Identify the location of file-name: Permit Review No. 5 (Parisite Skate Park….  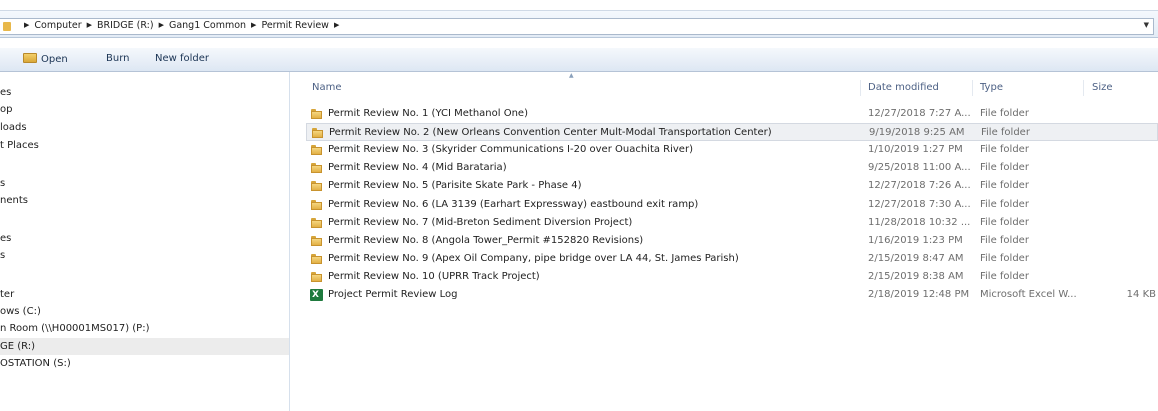
(455, 186).